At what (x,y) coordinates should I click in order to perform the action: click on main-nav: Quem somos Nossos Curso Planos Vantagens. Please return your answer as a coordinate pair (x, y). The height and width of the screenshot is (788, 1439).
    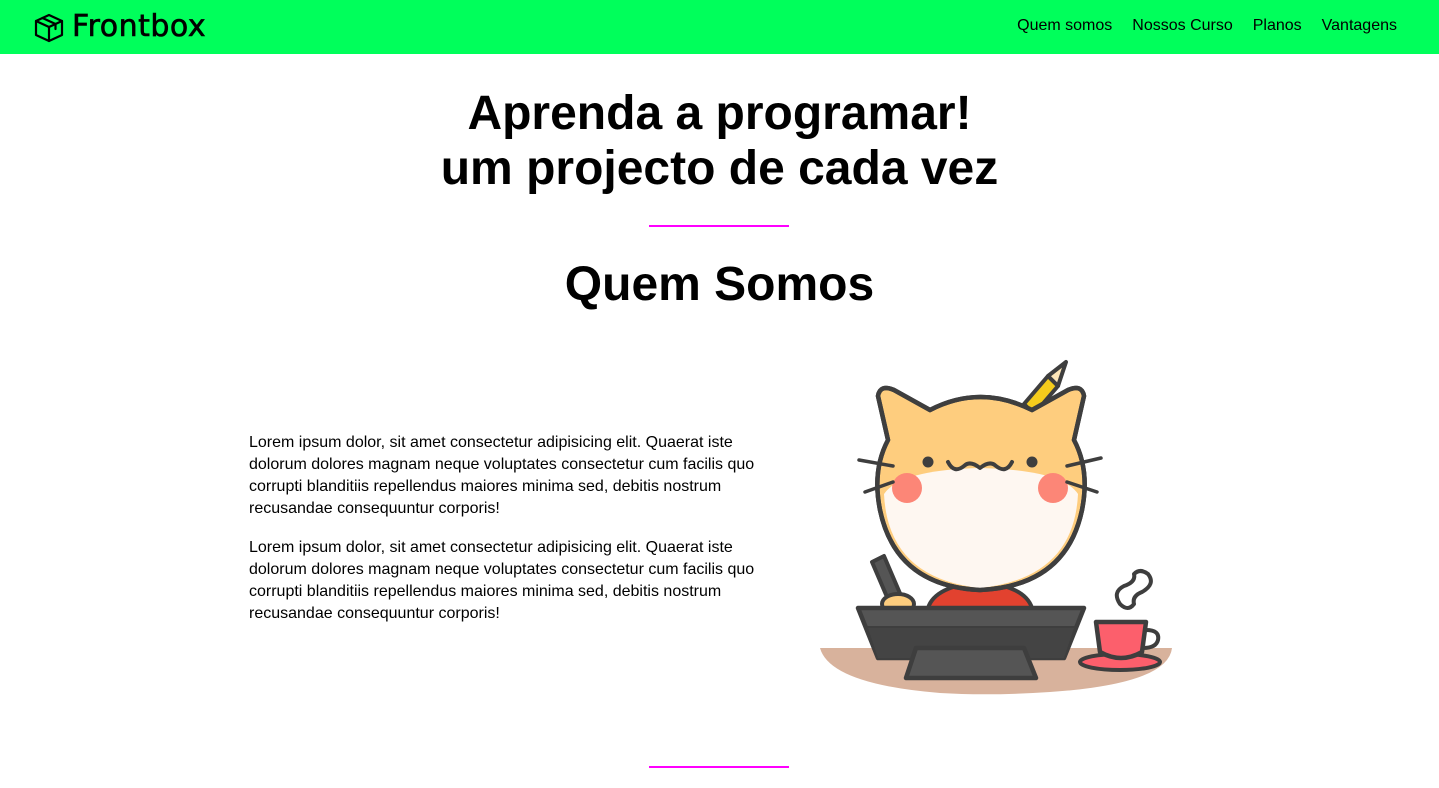
    Looking at the image, I should click on (1207, 26).